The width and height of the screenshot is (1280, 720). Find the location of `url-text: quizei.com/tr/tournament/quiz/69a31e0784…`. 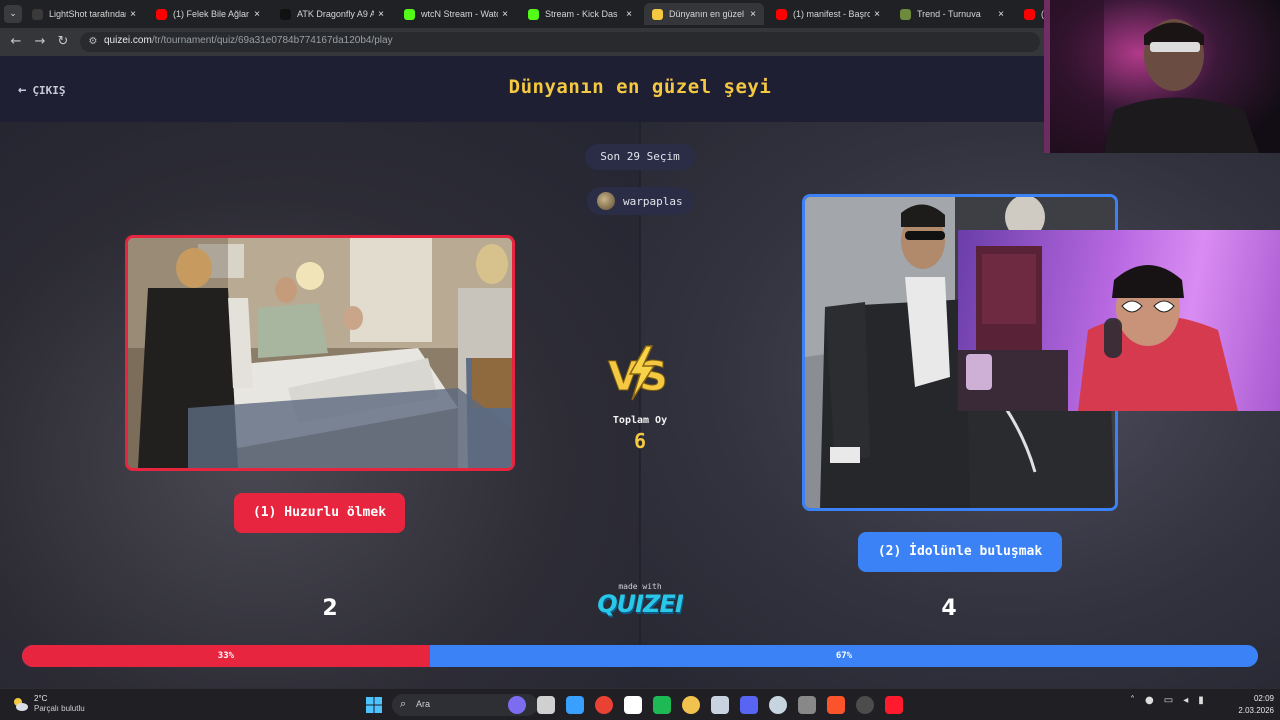

url-text: quizei.com/tr/tournament/quiz/69a31e0784… is located at coordinates (248, 40).